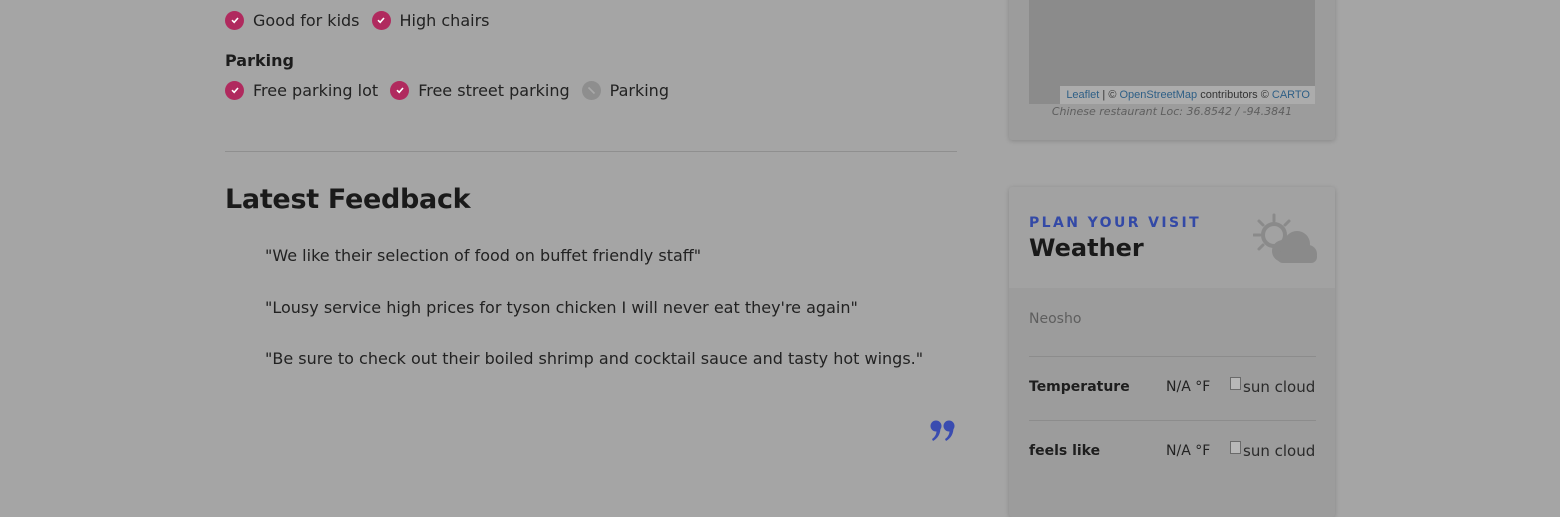 The height and width of the screenshot is (517, 1560). Describe the element at coordinates (1291, 95) in the screenshot. I see `carto-link: CARTO` at that location.